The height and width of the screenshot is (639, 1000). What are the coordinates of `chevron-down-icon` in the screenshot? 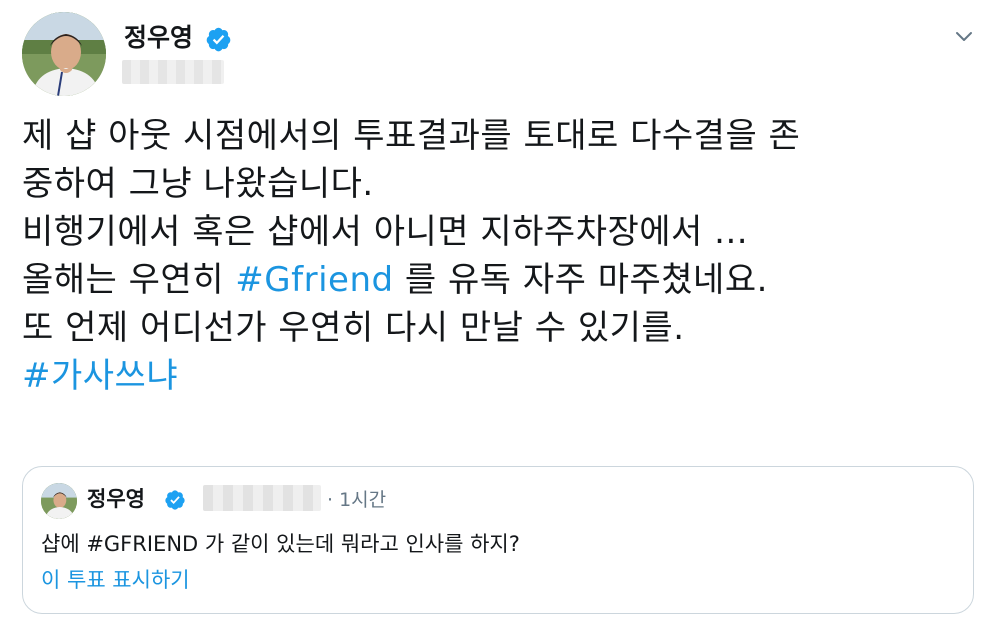 It's located at (964, 36).